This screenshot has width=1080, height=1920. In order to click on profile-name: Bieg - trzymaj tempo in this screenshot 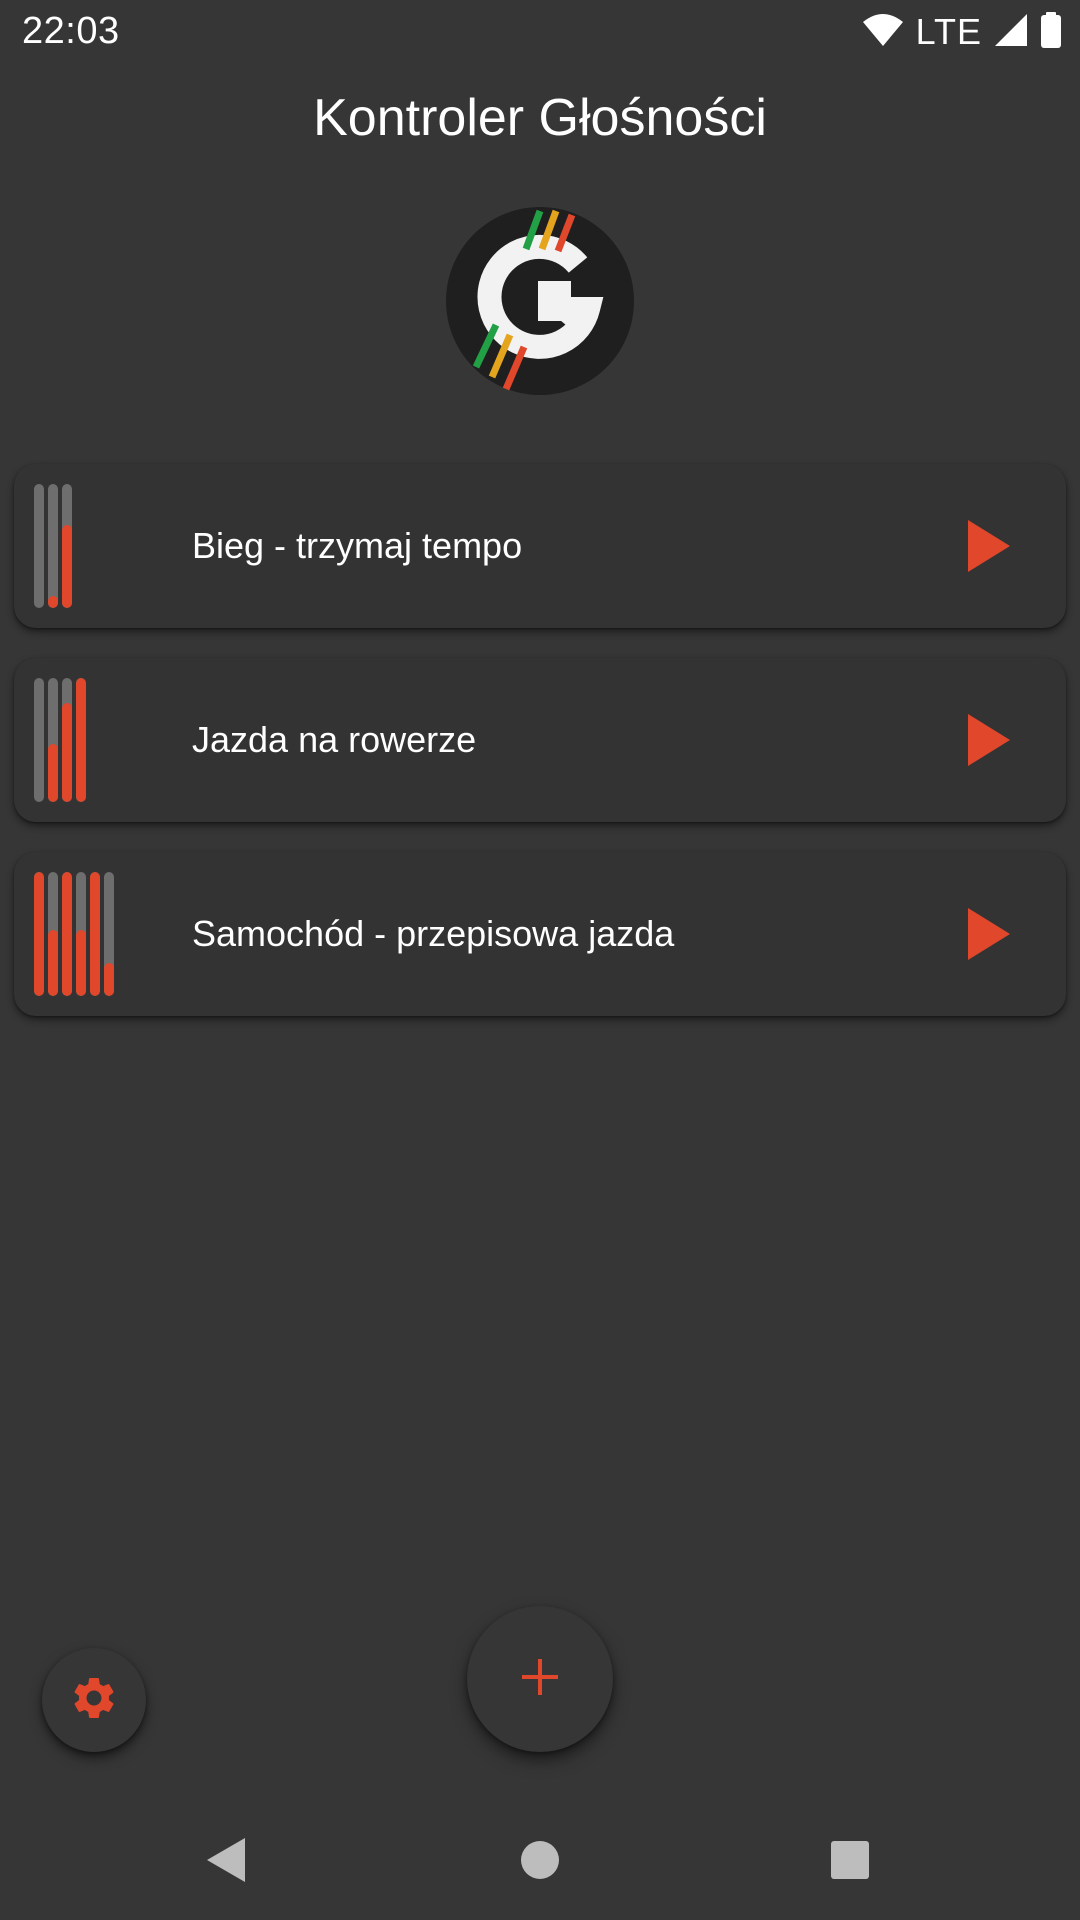, I will do `click(357, 545)`.